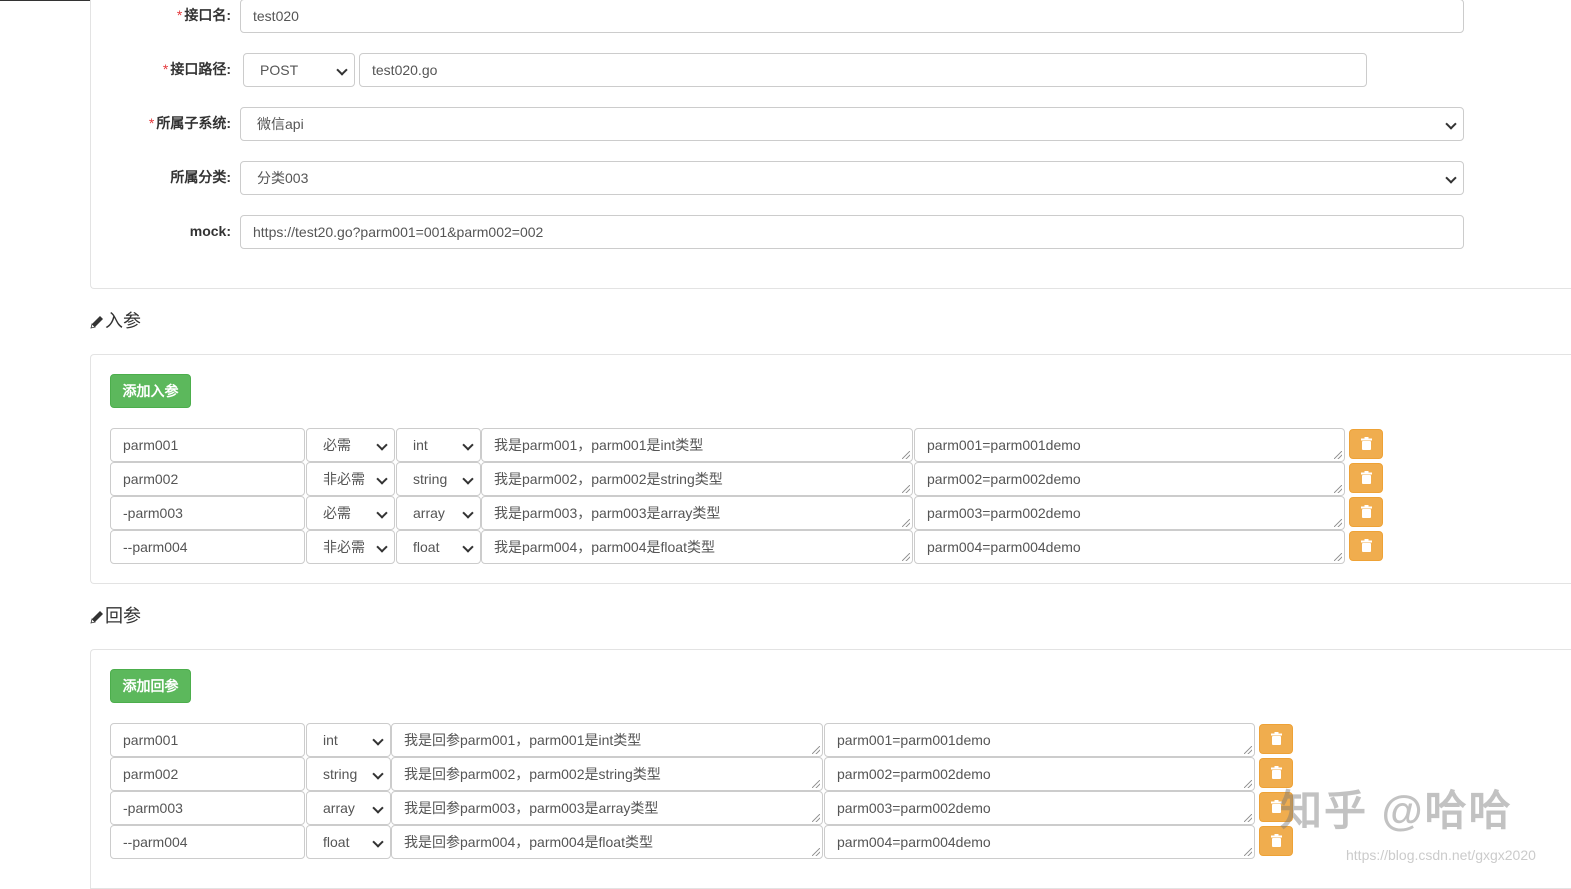 This screenshot has height=889, width=1571. I want to click on category-label: 所属分类:, so click(160, 177).